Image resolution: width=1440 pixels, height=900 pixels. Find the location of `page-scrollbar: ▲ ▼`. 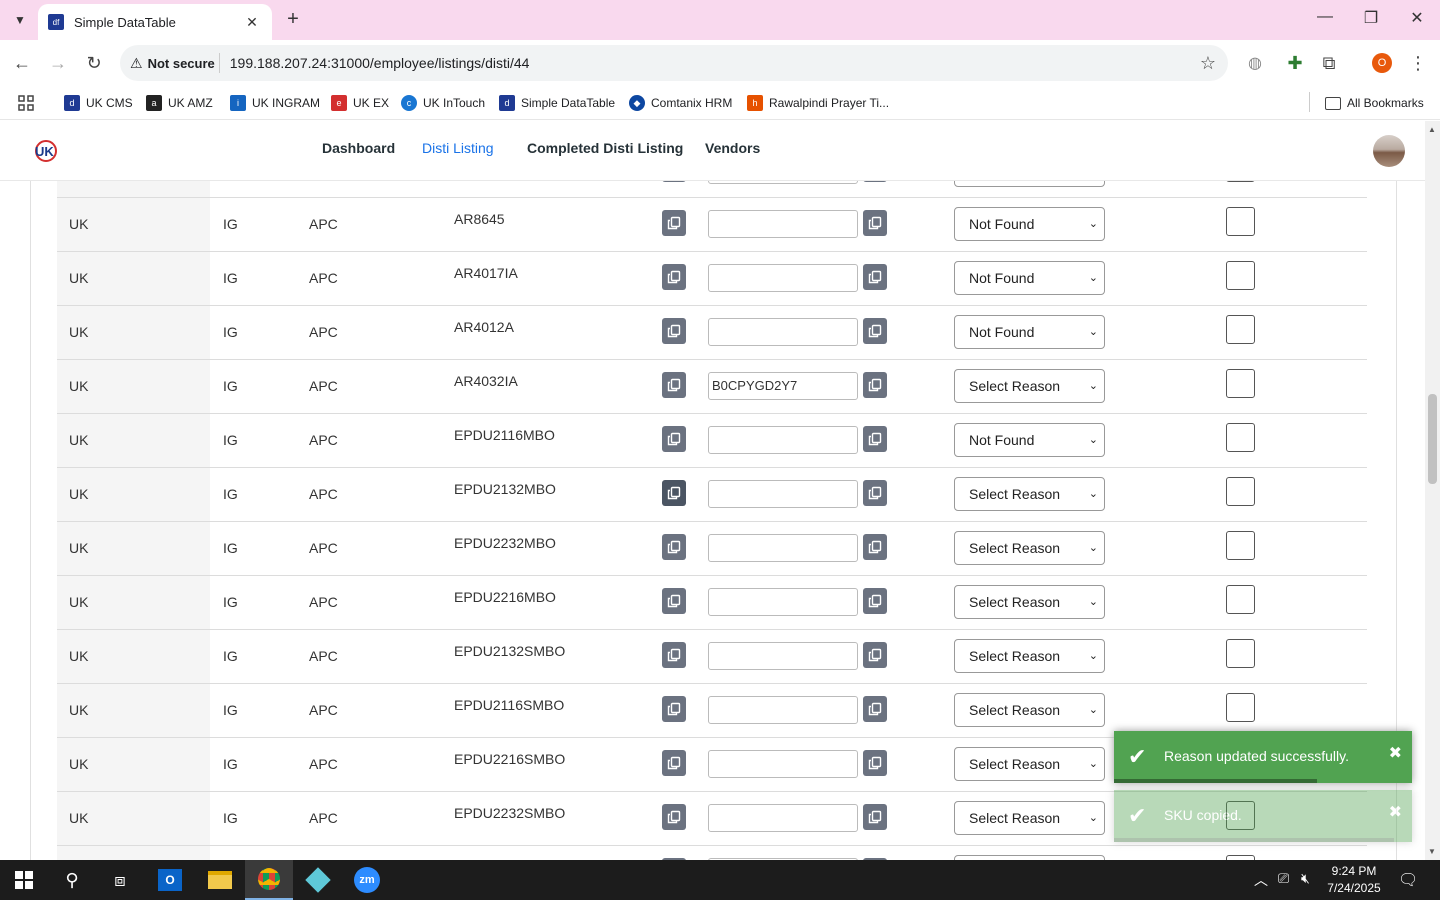

page-scrollbar: ▲ ▼ is located at coordinates (1432, 490).